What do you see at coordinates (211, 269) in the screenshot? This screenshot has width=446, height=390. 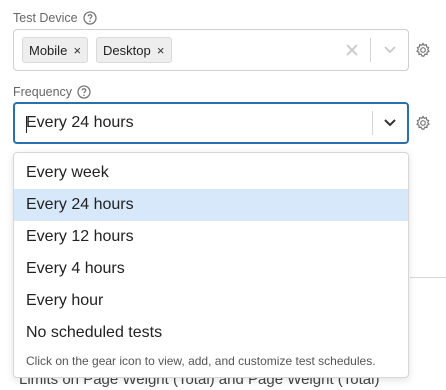 I see `option-every-4-hours: Every 4 hours` at bounding box center [211, 269].